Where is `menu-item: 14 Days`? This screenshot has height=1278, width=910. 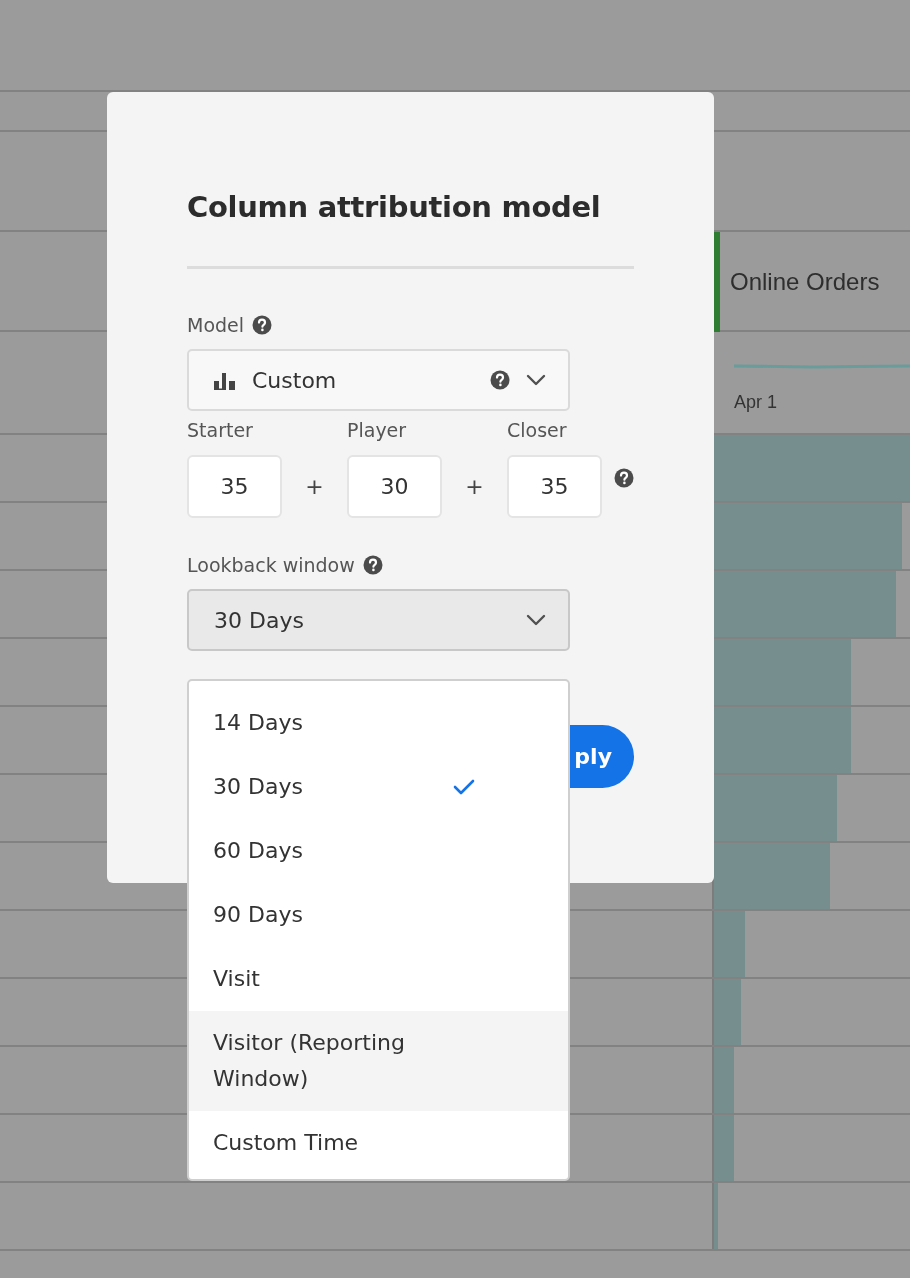 menu-item: 14 Days is located at coordinates (378, 723).